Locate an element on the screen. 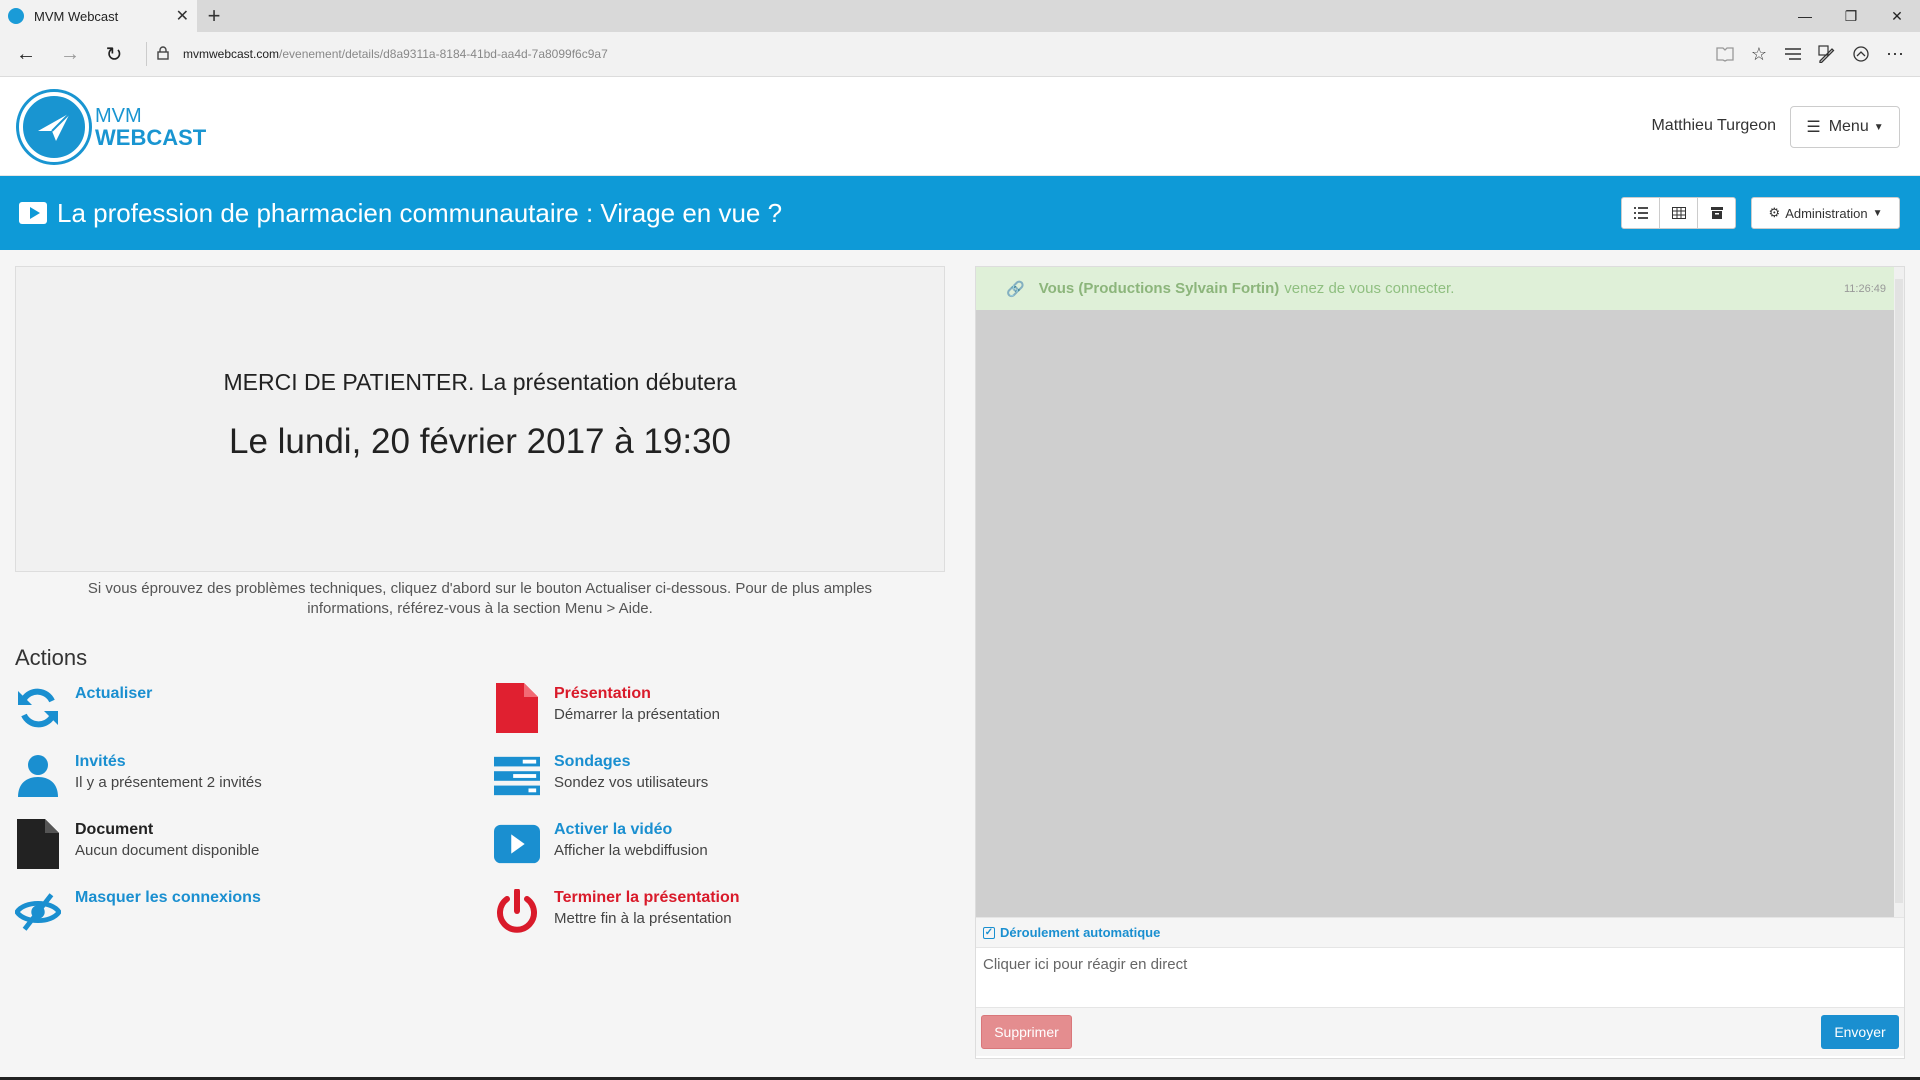  browser-toolbar: ☆ ⋯ is located at coordinates (1810, 54).